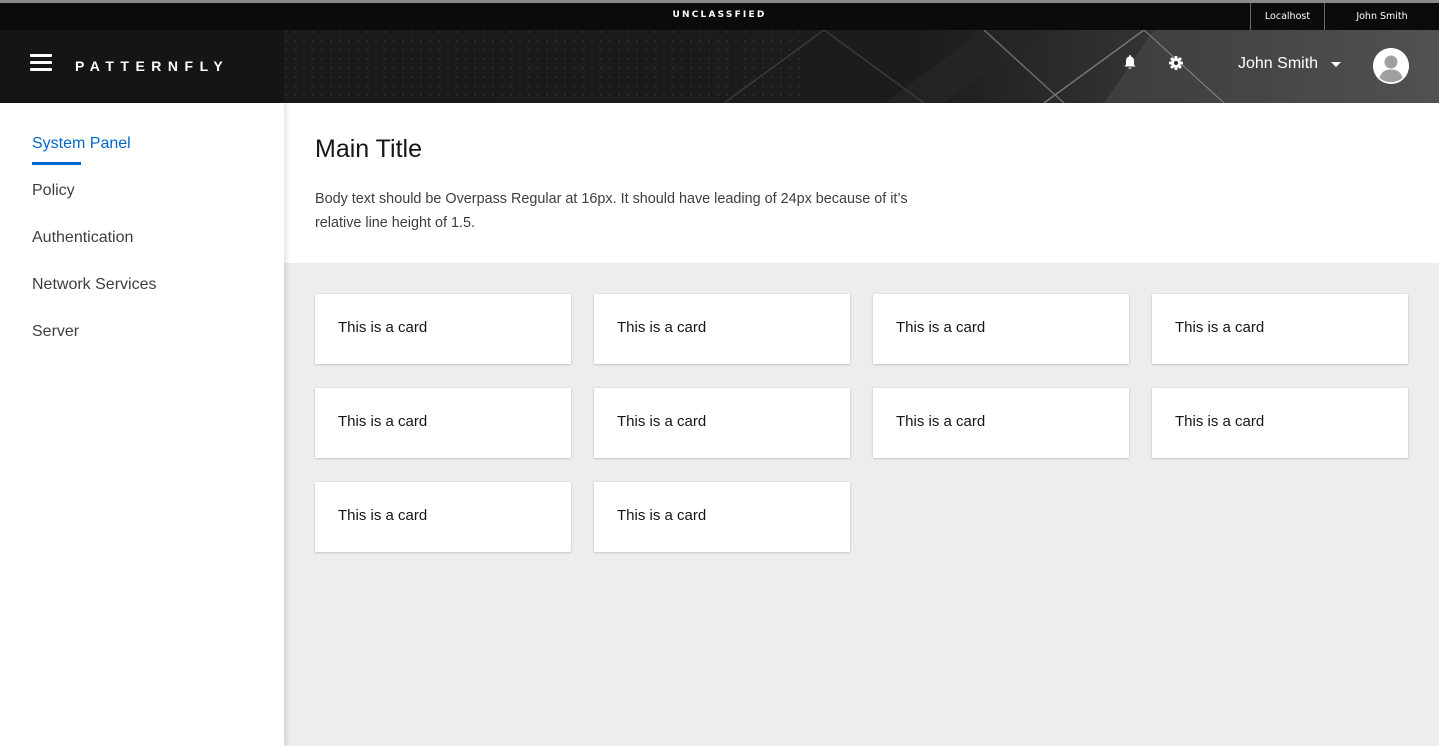 The image size is (1439, 746). Describe the element at coordinates (1381, 16) in the screenshot. I see `banner-user-link: John Smith` at that location.